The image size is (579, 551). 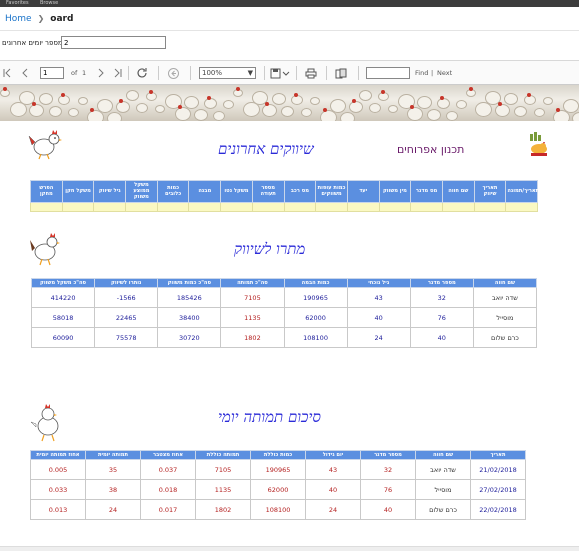 I want to click on table-cell: 22/02/2018, so click(x=498, y=510).